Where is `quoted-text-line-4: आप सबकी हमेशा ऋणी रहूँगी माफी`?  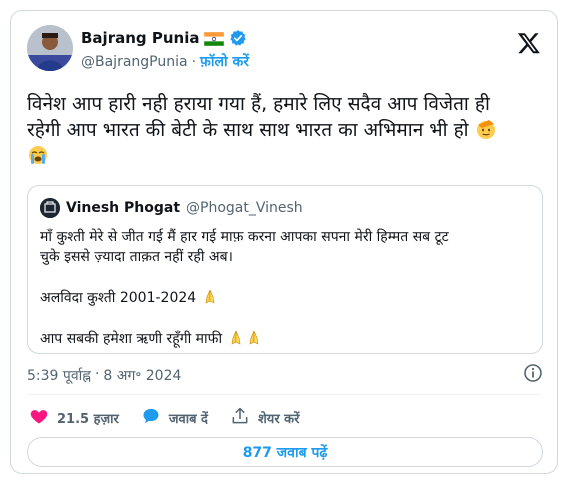 quoted-text-line-4: आप सबकी हमेशा ऋणी रहूँगी माफी is located at coordinates (131, 339).